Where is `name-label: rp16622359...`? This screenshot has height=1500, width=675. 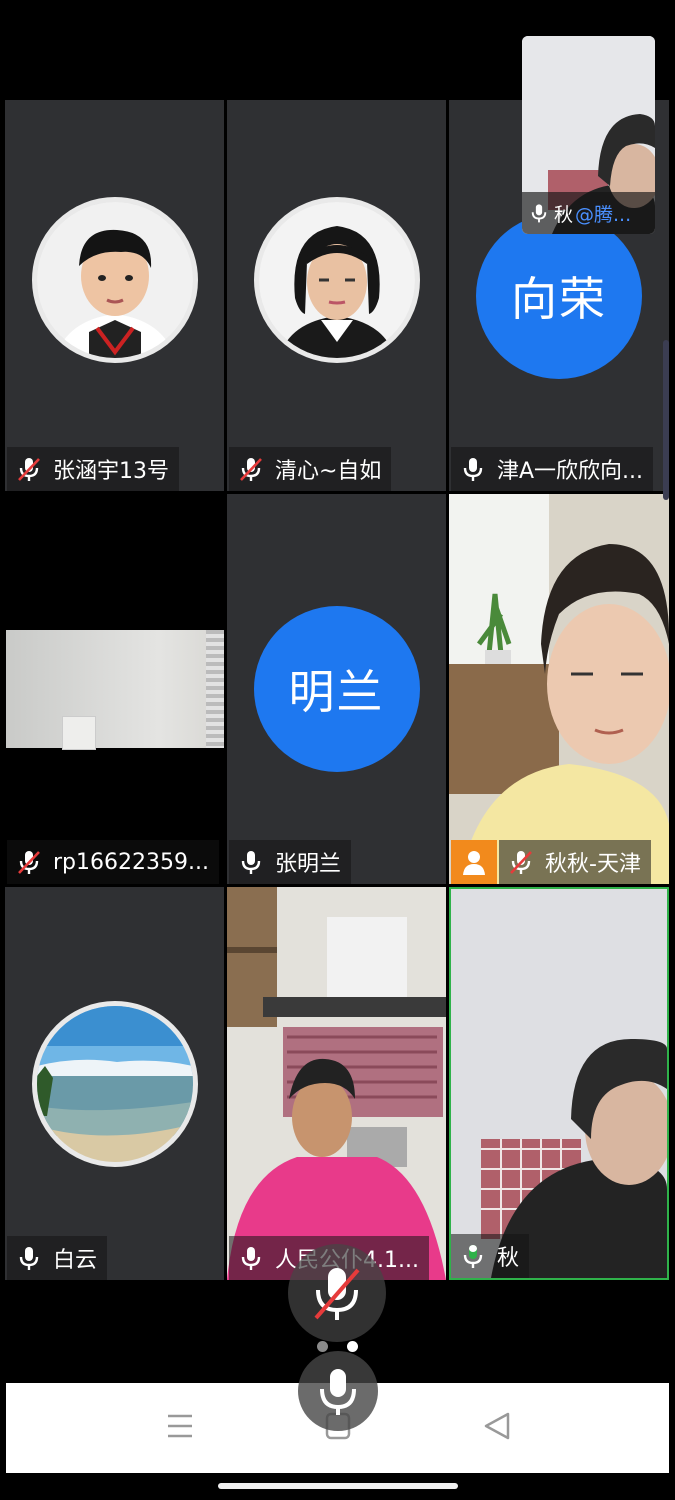 name-label: rp16622359... is located at coordinates (113, 862).